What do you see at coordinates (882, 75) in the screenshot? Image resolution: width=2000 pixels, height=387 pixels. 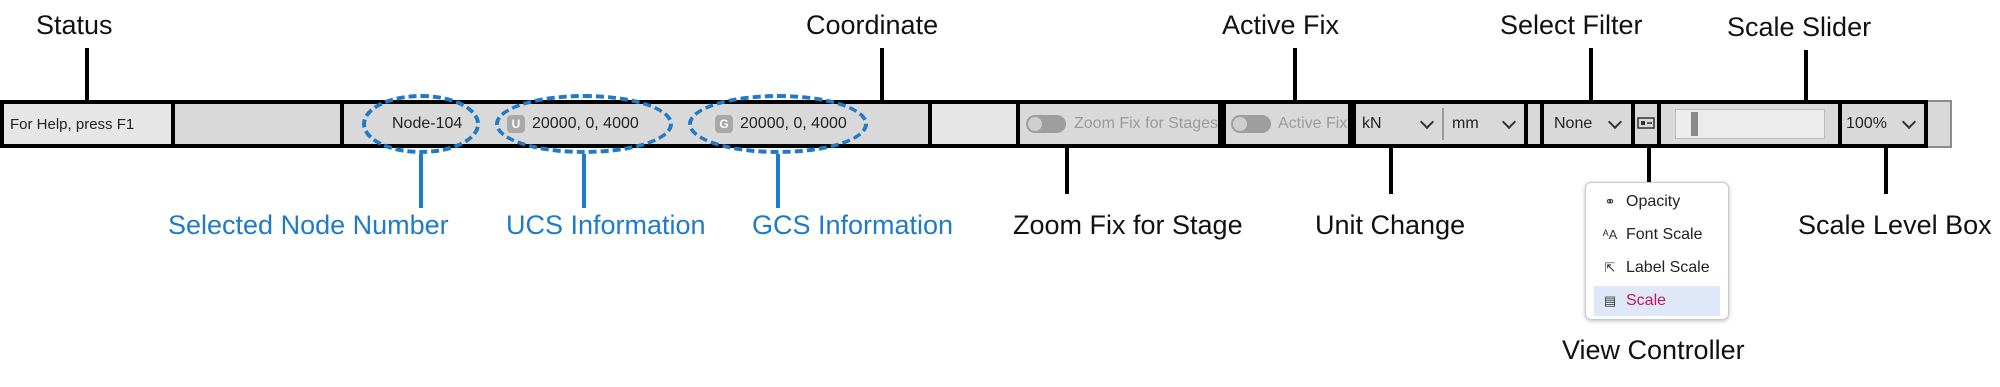 I see `leader-coordinate` at bounding box center [882, 75].